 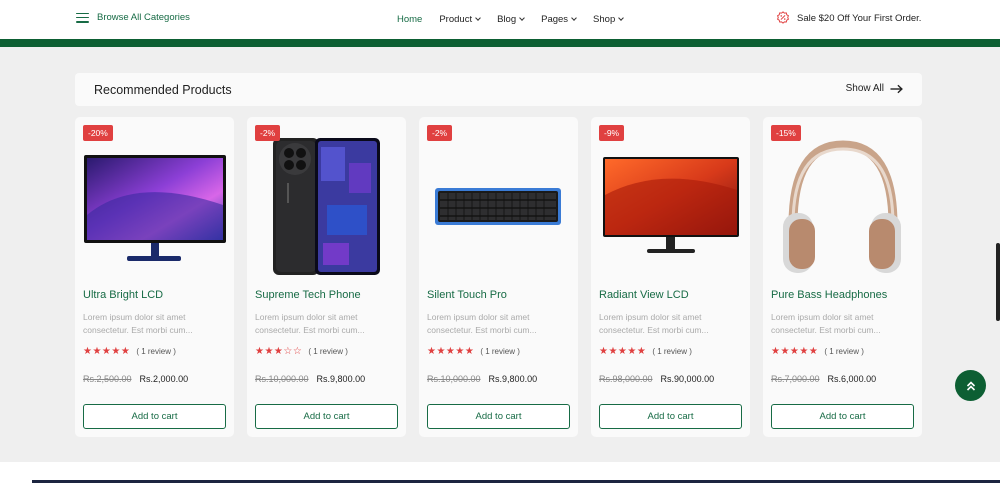 What do you see at coordinates (842, 206) in the screenshot?
I see `headphones-image` at bounding box center [842, 206].